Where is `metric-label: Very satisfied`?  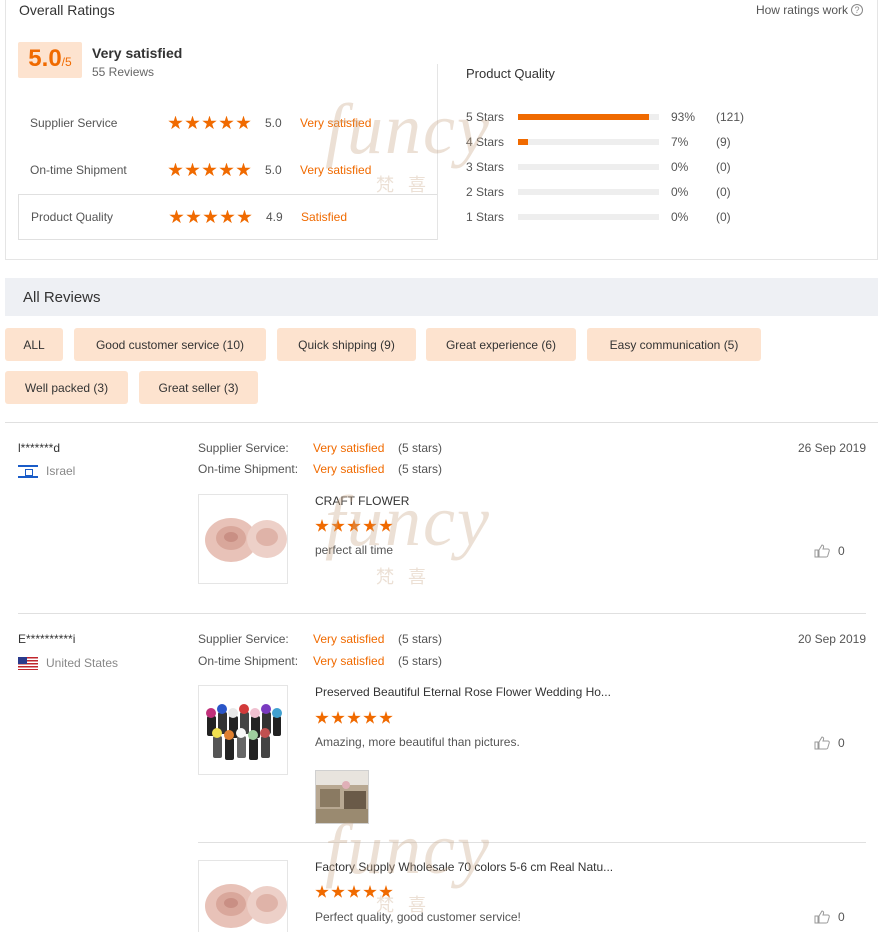 metric-label: Very satisfied is located at coordinates (336, 123).